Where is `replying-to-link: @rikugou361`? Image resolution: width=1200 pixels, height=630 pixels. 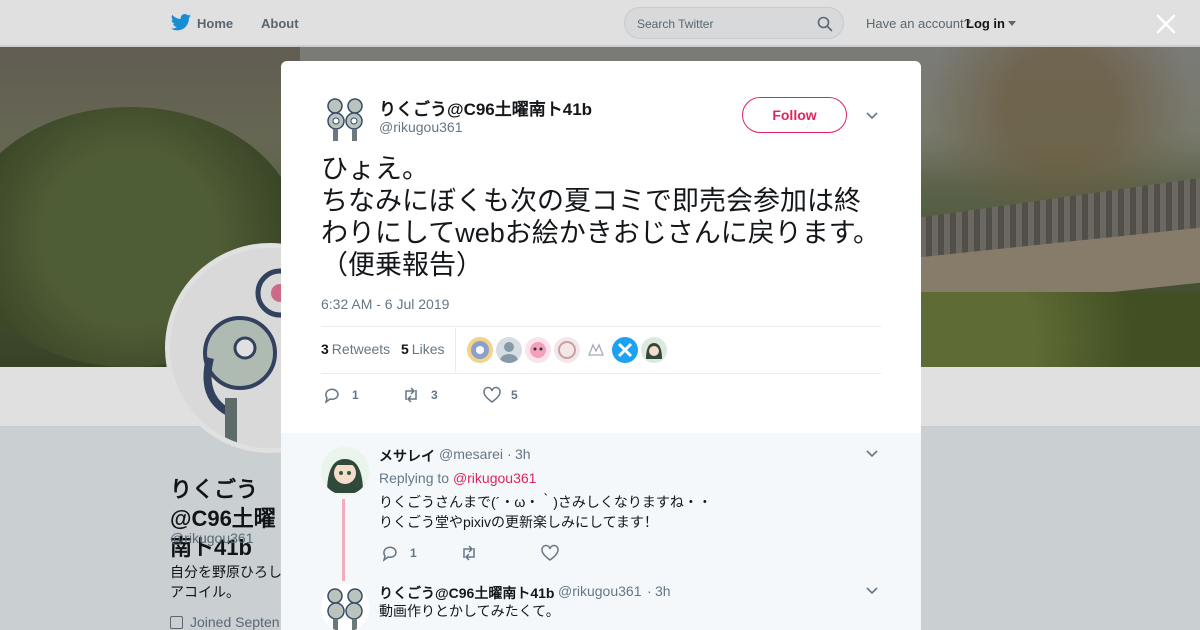
replying-to-link: @rikugou361 is located at coordinates (495, 478).